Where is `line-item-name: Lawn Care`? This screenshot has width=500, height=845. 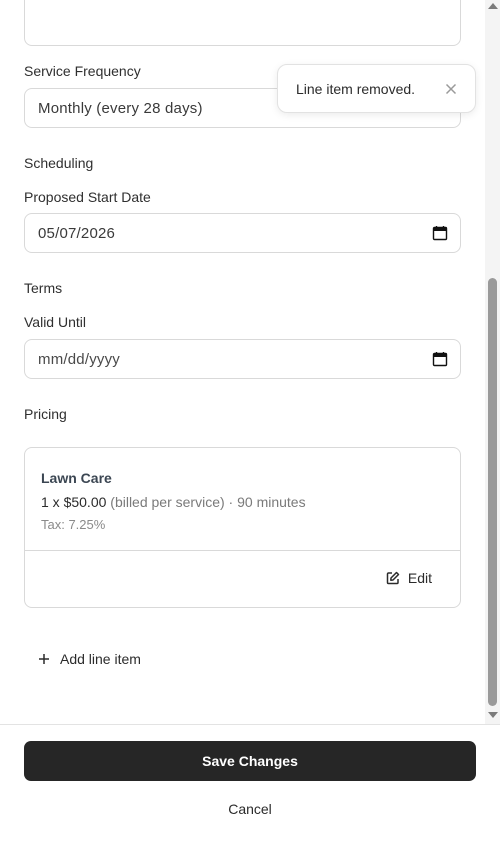
line-item-name: Lawn Care is located at coordinates (76, 478).